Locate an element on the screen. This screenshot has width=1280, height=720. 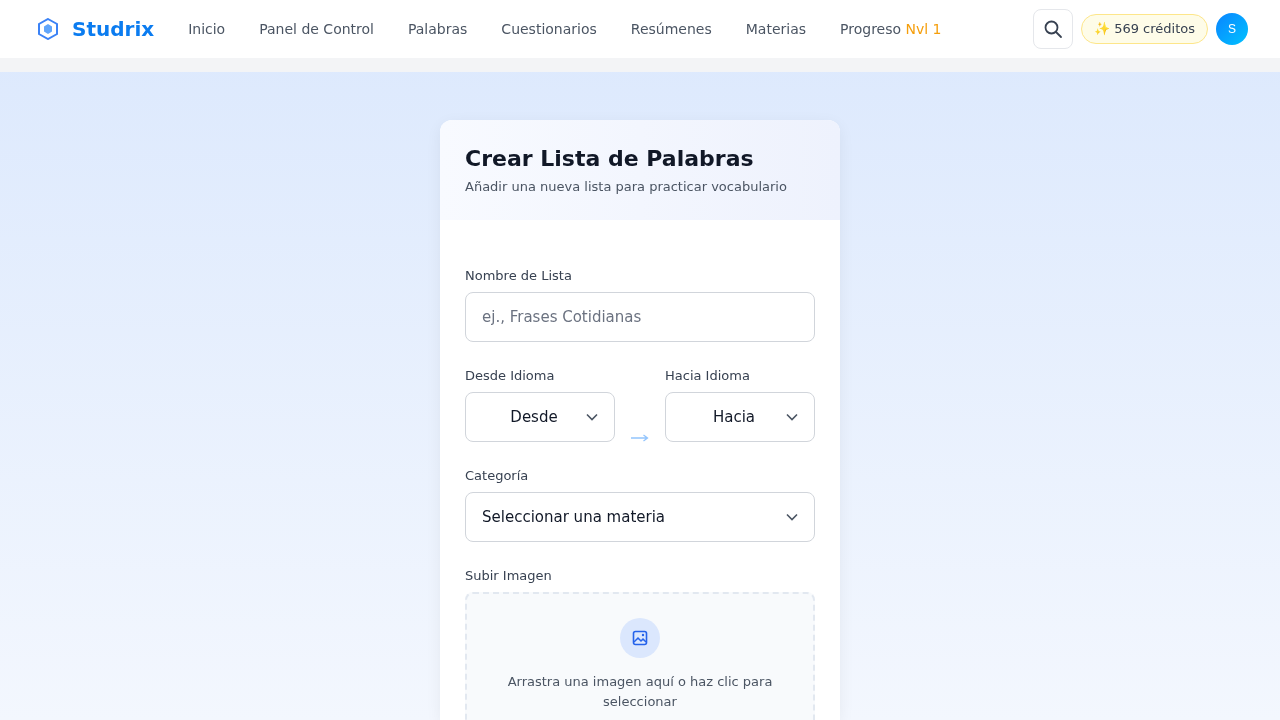
form-subtitle: Añadir una nueva lista para practicar vocabulario is located at coordinates (626, 186).